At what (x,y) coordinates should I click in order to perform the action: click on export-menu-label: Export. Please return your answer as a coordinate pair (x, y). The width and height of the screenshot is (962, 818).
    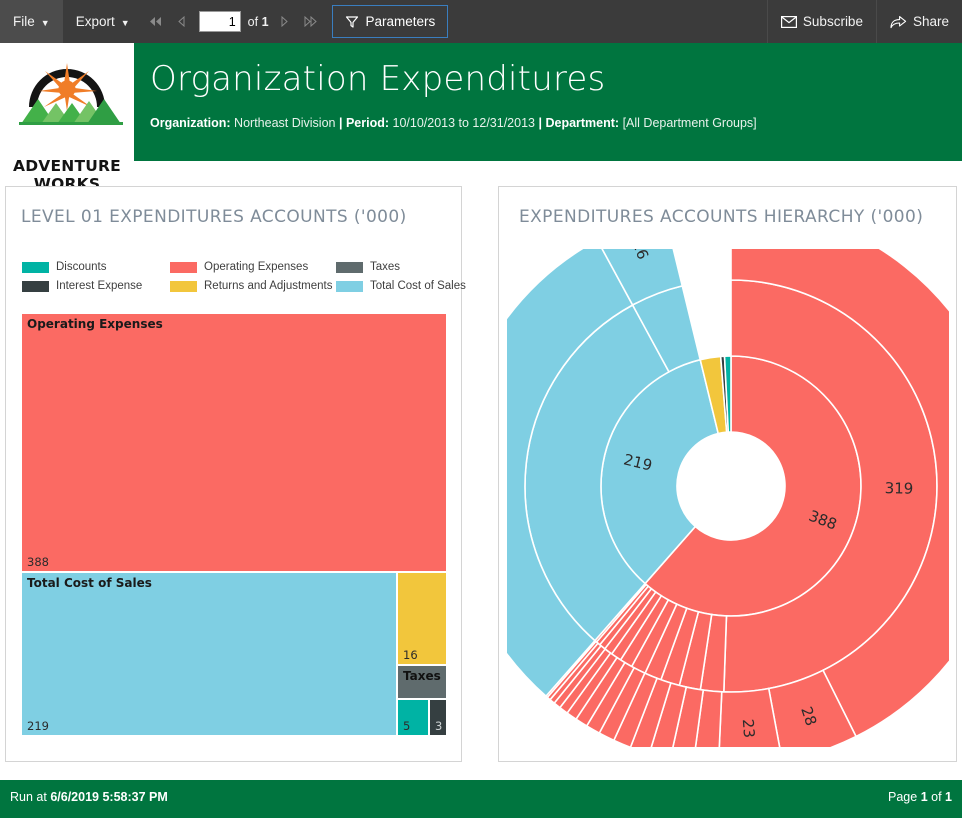
    Looking at the image, I should click on (95, 21).